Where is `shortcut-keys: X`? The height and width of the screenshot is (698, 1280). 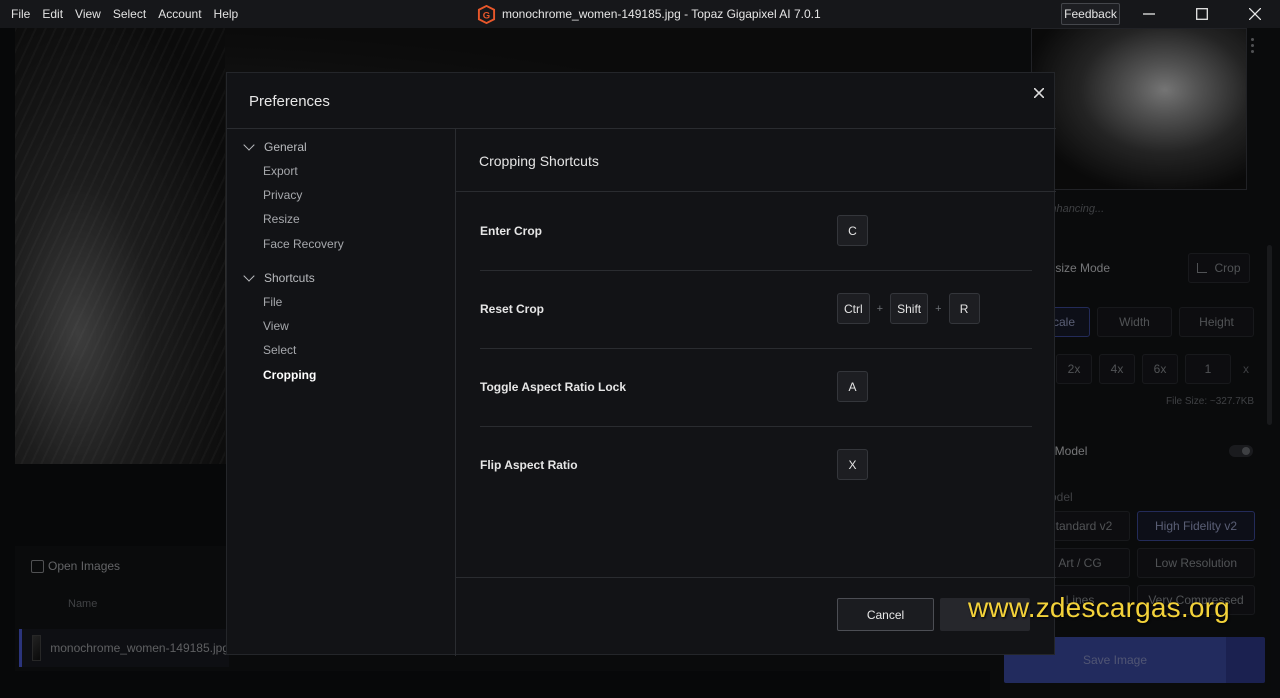
shortcut-keys: X is located at coordinates (852, 464).